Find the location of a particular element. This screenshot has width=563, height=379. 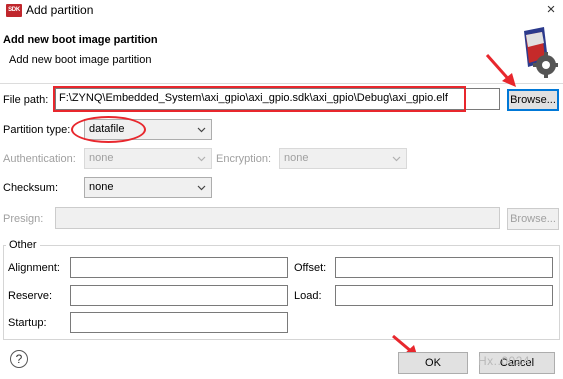

banner-subtitle: Add new boot image partition is located at coordinates (80, 60).